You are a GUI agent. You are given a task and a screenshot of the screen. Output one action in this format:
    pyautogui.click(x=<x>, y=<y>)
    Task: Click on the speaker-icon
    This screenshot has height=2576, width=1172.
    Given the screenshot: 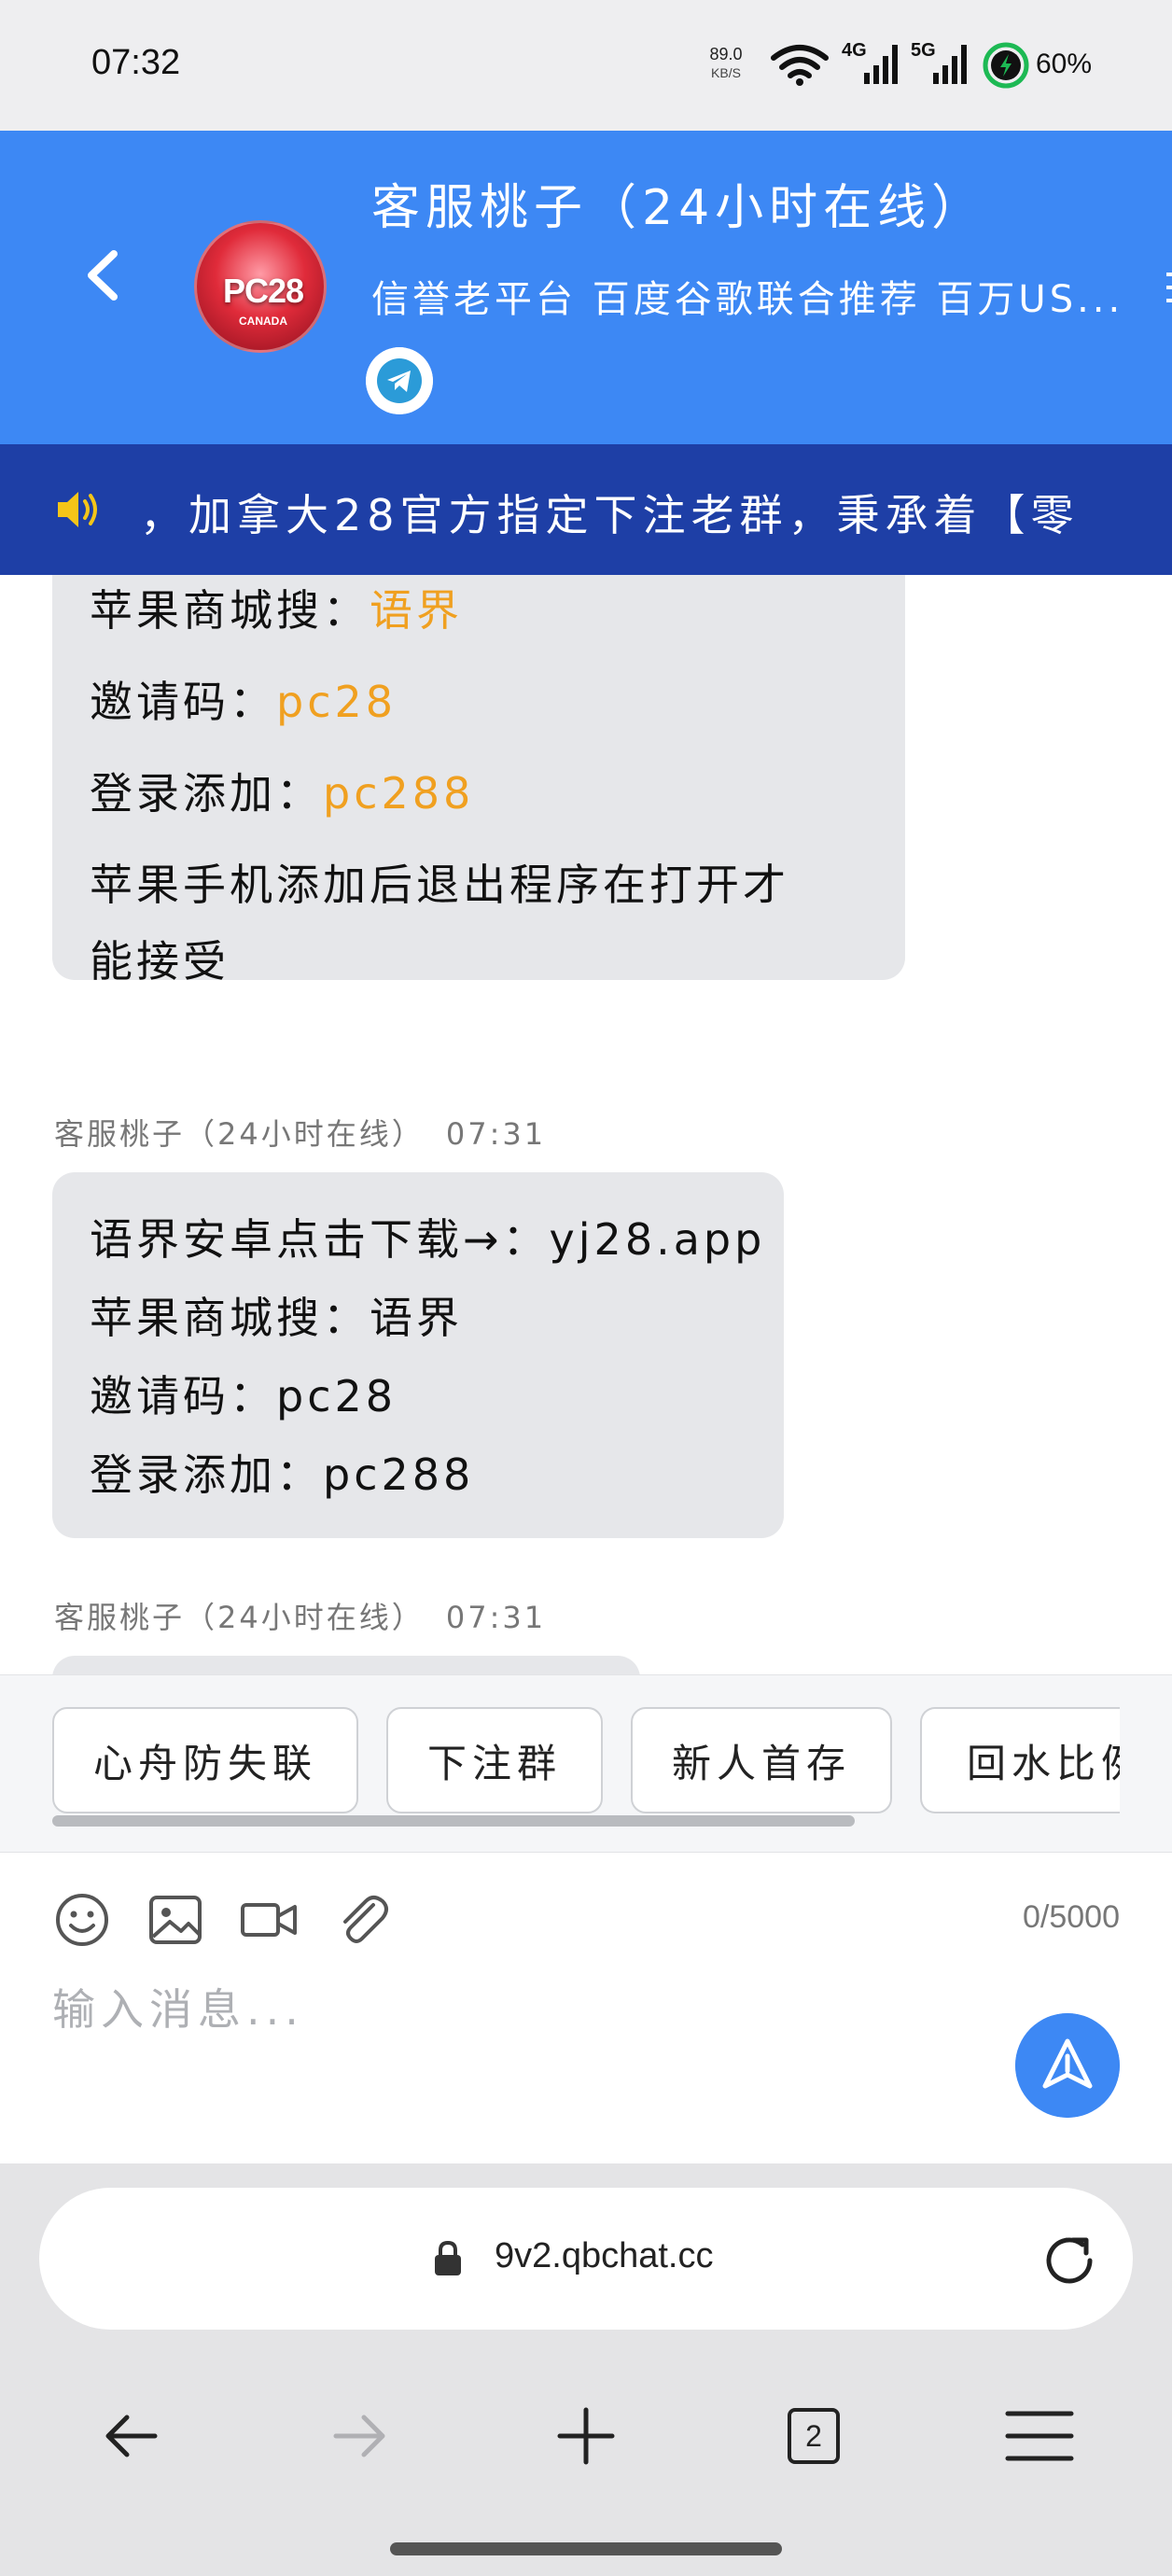 What is the action you would take?
    pyautogui.click(x=77, y=509)
    